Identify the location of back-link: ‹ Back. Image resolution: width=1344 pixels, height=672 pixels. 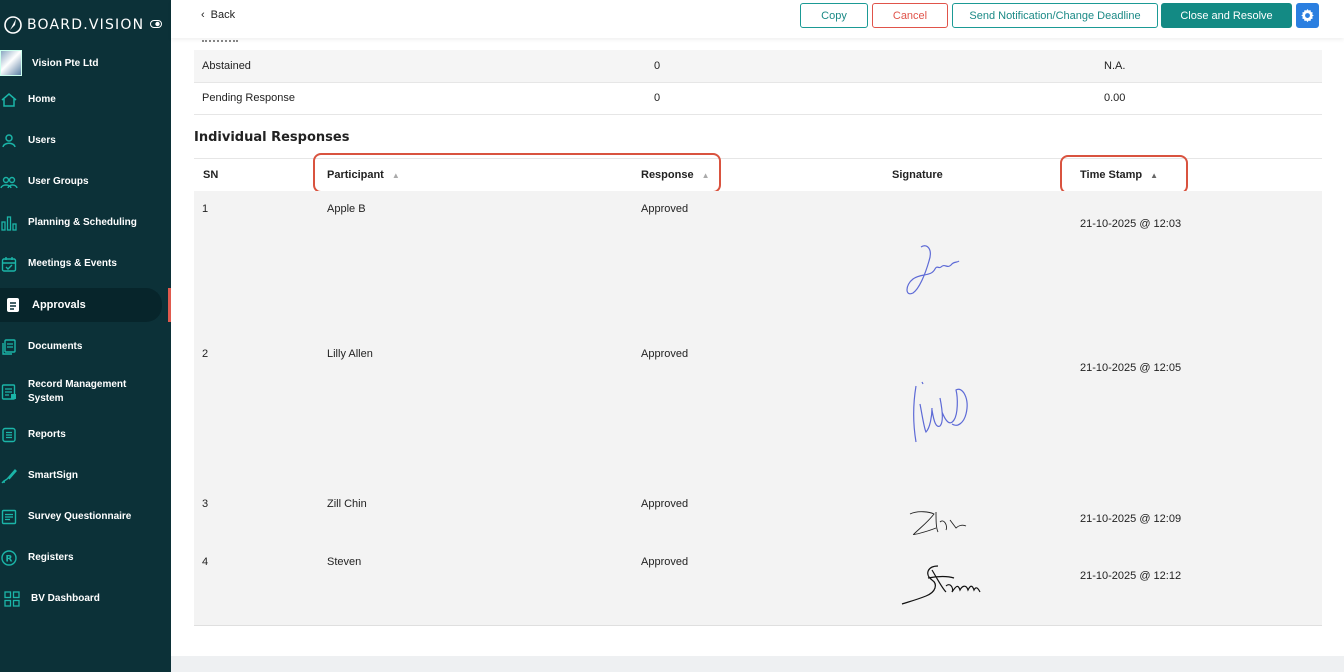
(218, 15).